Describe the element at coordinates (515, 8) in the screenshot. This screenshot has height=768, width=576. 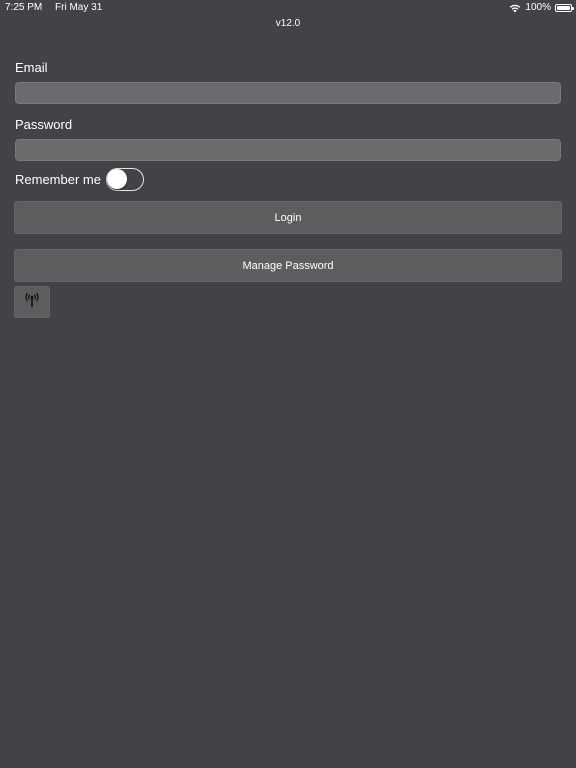
I see `wifi-icon` at that location.